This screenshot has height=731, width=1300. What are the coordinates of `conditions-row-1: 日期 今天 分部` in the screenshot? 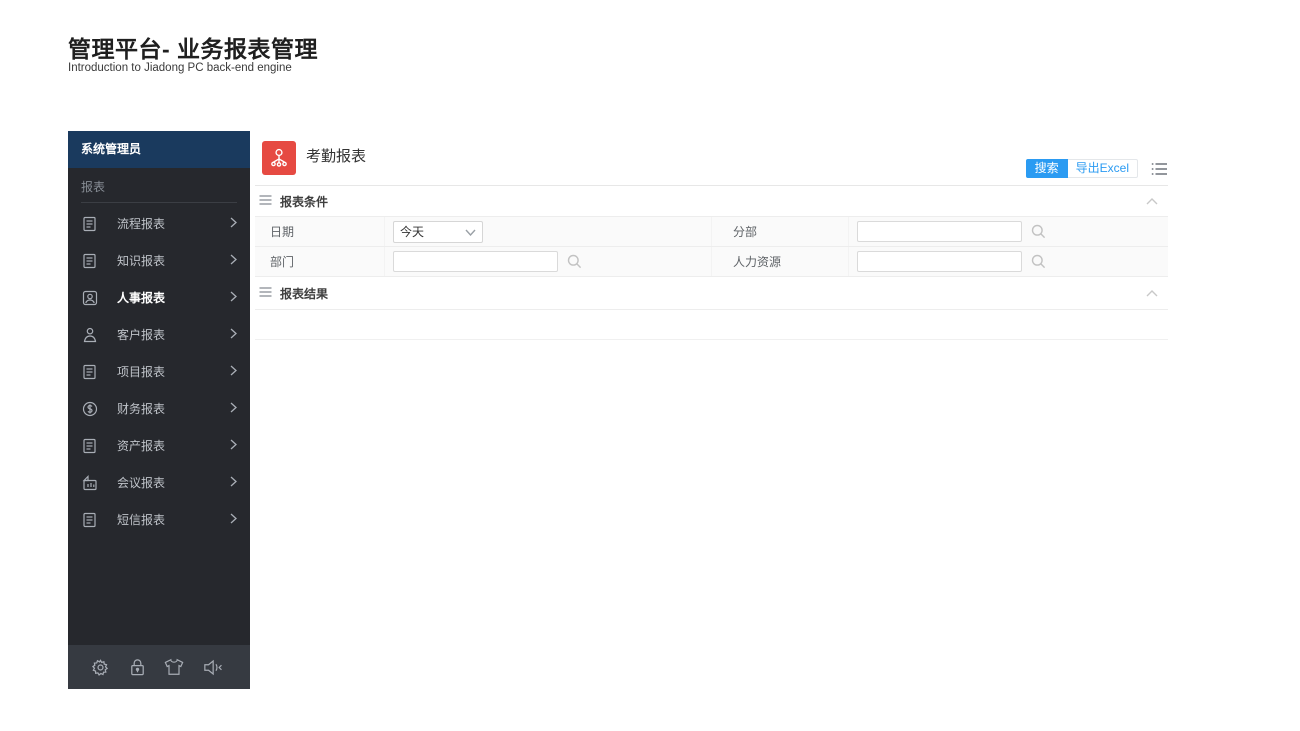 It's located at (711, 232).